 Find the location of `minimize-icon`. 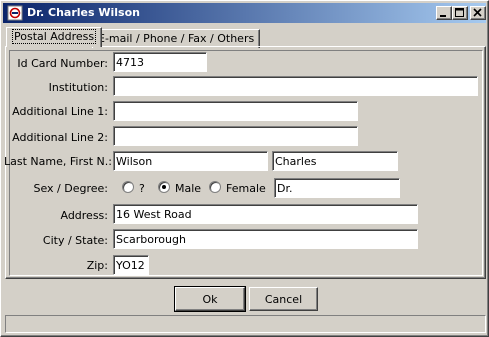

minimize-icon is located at coordinates (443, 16).